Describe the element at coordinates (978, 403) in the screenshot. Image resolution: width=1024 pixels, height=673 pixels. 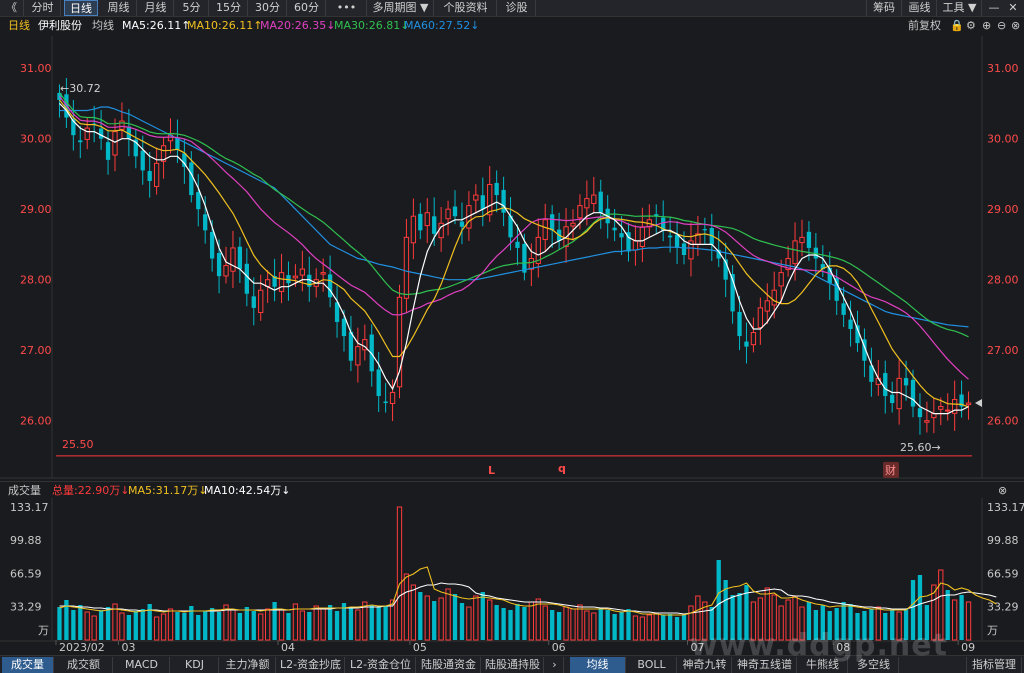
I see `current-price-pointer` at that location.